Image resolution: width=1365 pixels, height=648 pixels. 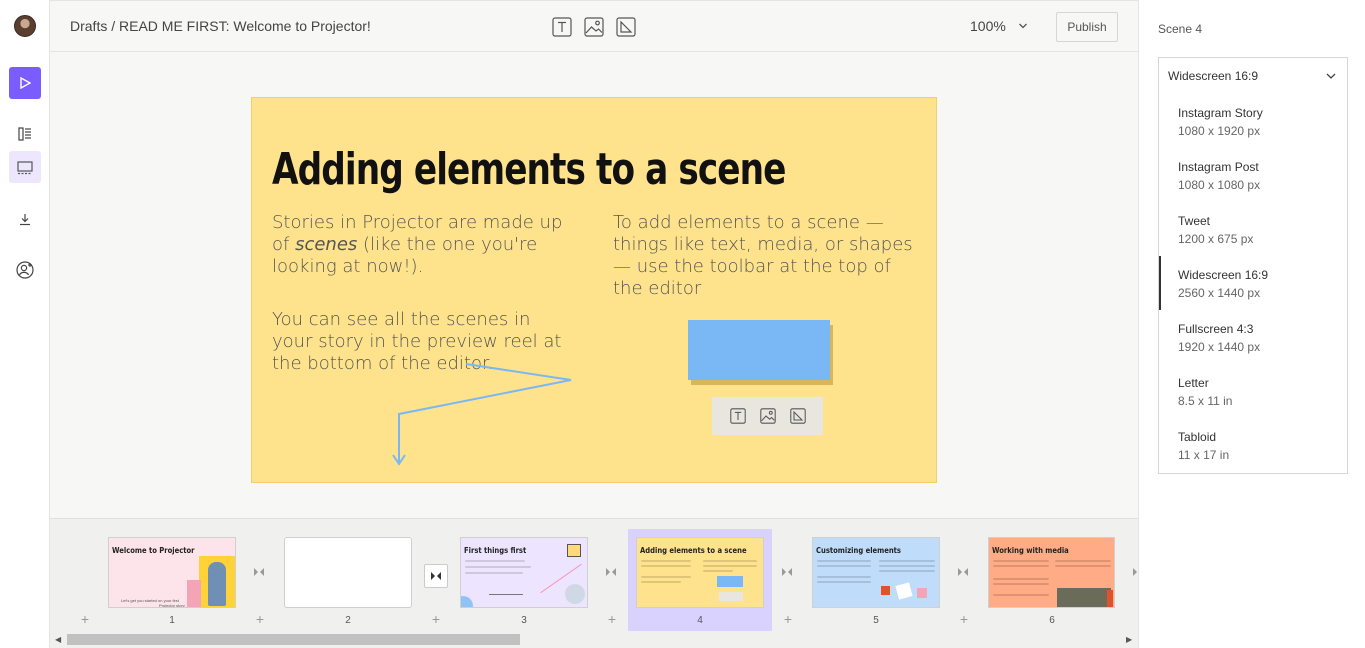 What do you see at coordinates (1253, 229) in the screenshot?
I see `size-option-tweet: Tweet 1200 x 675 px` at bounding box center [1253, 229].